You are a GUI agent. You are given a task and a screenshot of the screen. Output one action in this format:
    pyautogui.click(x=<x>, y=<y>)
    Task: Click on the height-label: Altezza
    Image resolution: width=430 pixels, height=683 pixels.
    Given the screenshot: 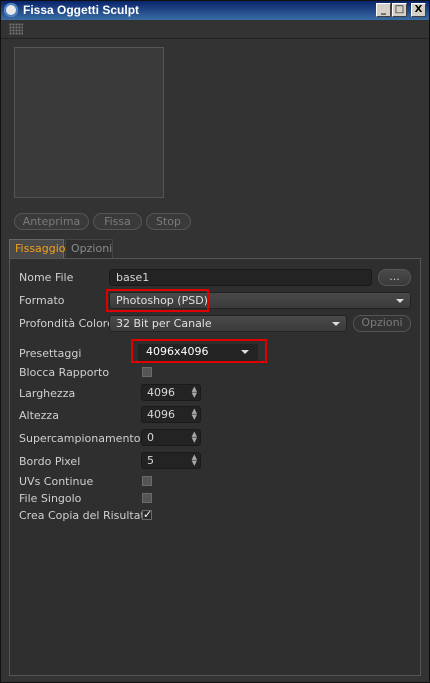 What is the action you would take?
    pyautogui.click(x=39, y=415)
    